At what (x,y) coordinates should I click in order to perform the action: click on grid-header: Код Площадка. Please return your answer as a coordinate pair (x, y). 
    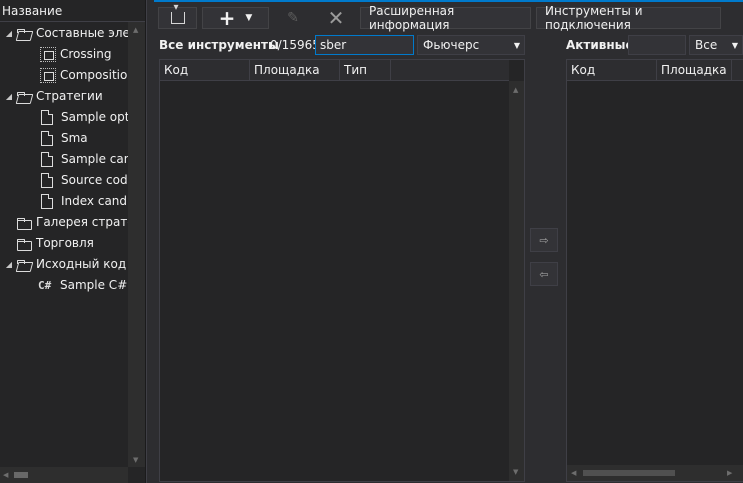
    Looking at the image, I should click on (655, 70).